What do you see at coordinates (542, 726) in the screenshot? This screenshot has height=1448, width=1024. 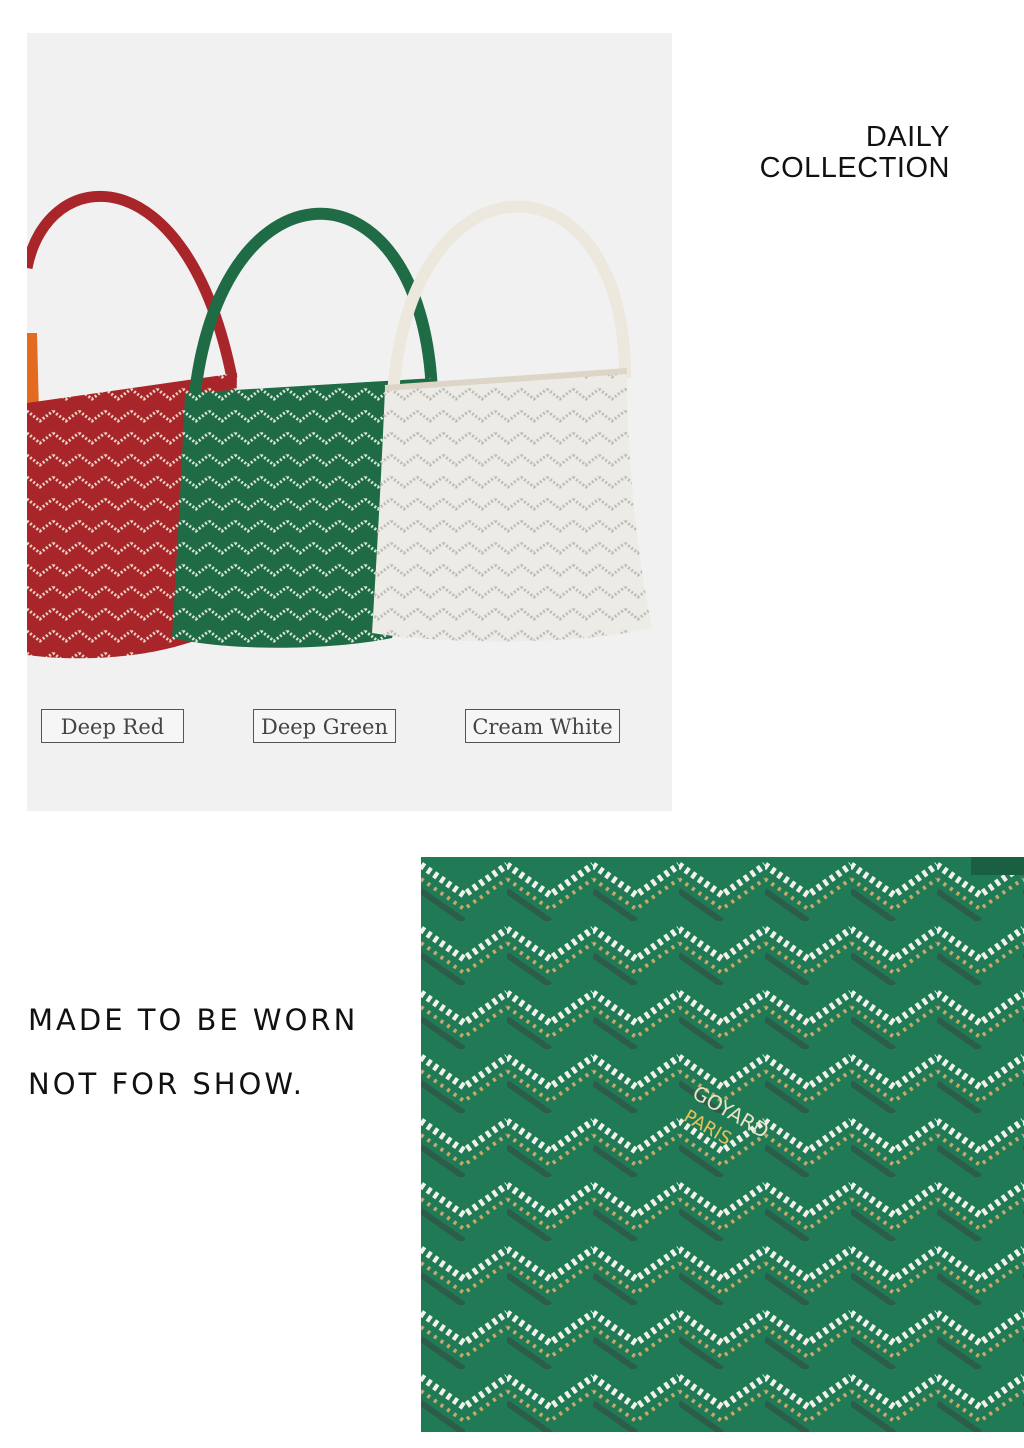 I see `color-label-cream-white: Cream White` at bounding box center [542, 726].